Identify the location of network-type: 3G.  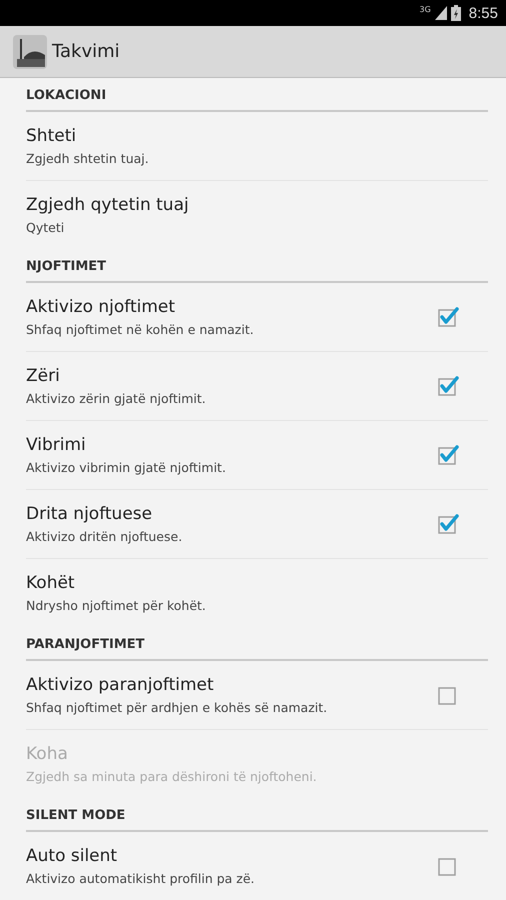
(425, 9).